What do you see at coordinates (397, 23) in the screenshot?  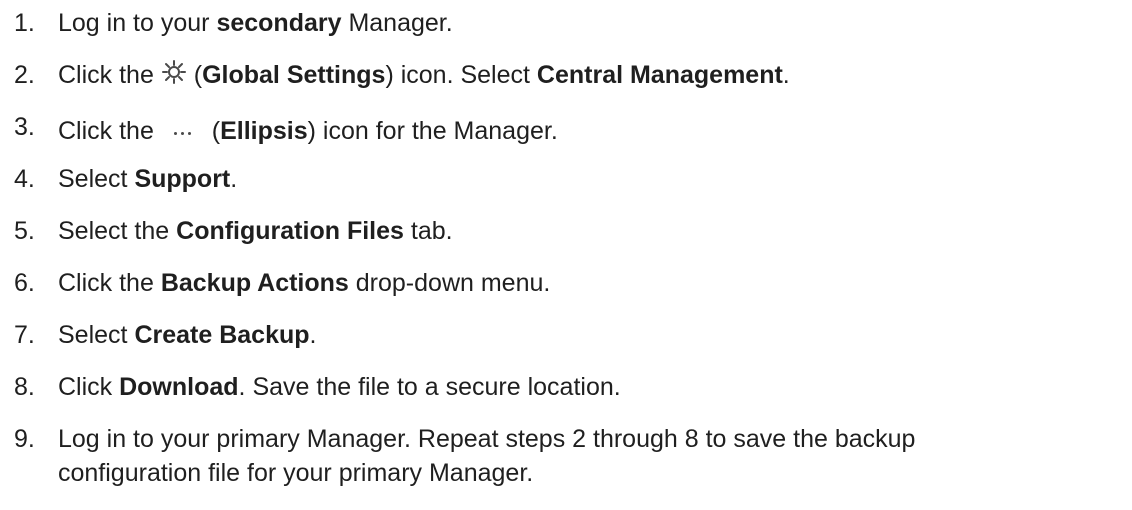 I see `step-text-part: Manager.` at bounding box center [397, 23].